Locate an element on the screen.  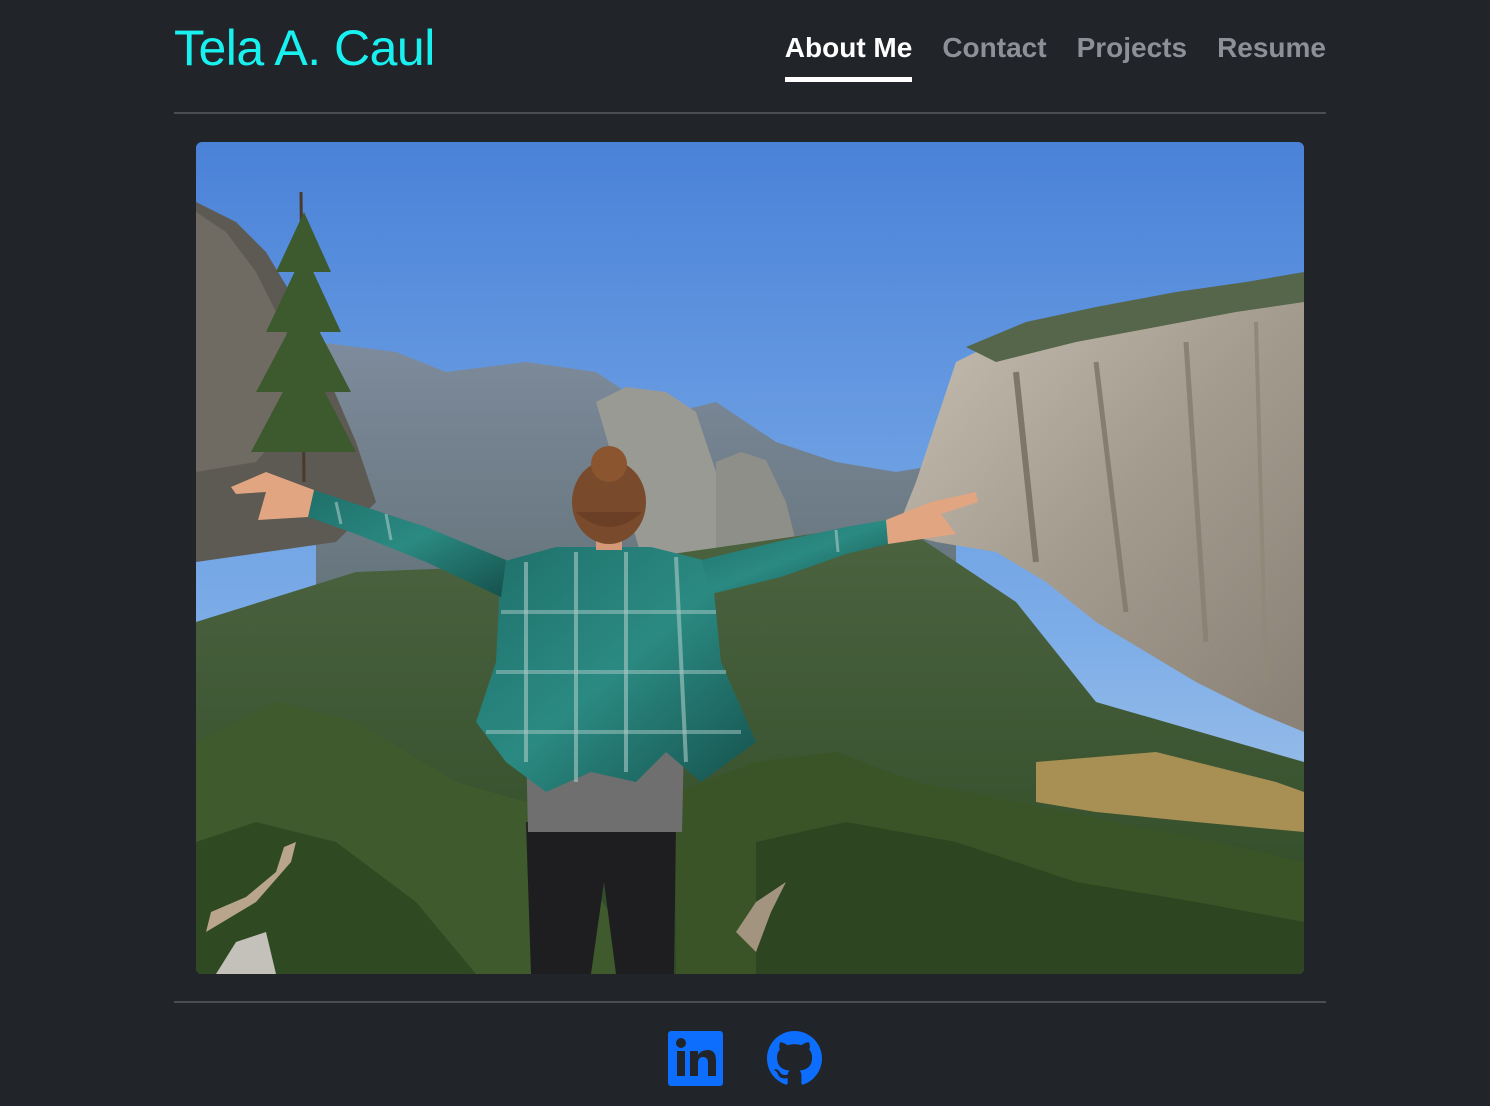
nav-contact: Contact is located at coordinates (994, 55).